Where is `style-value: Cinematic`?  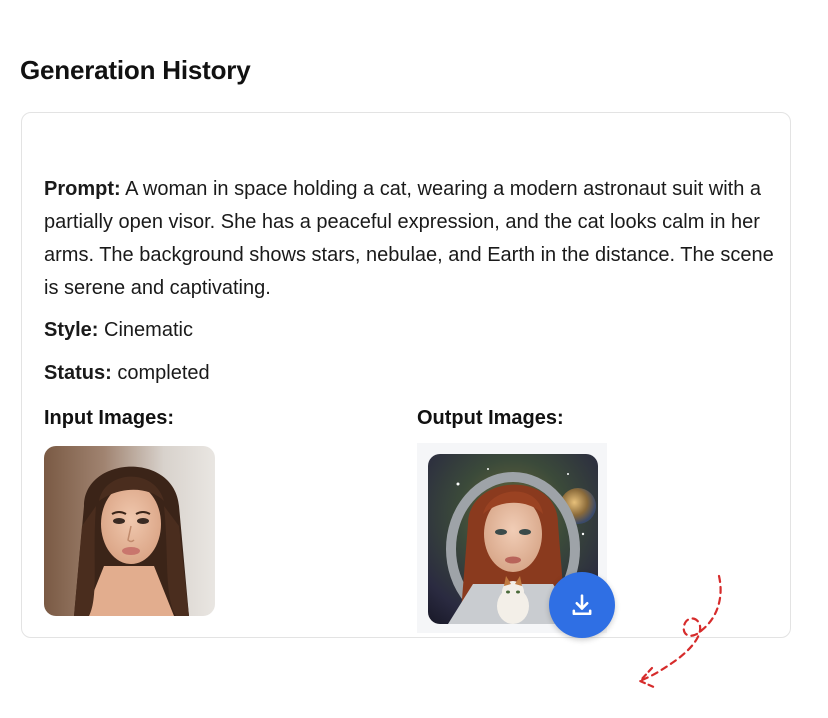 style-value: Cinematic is located at coordinates (148, 330).